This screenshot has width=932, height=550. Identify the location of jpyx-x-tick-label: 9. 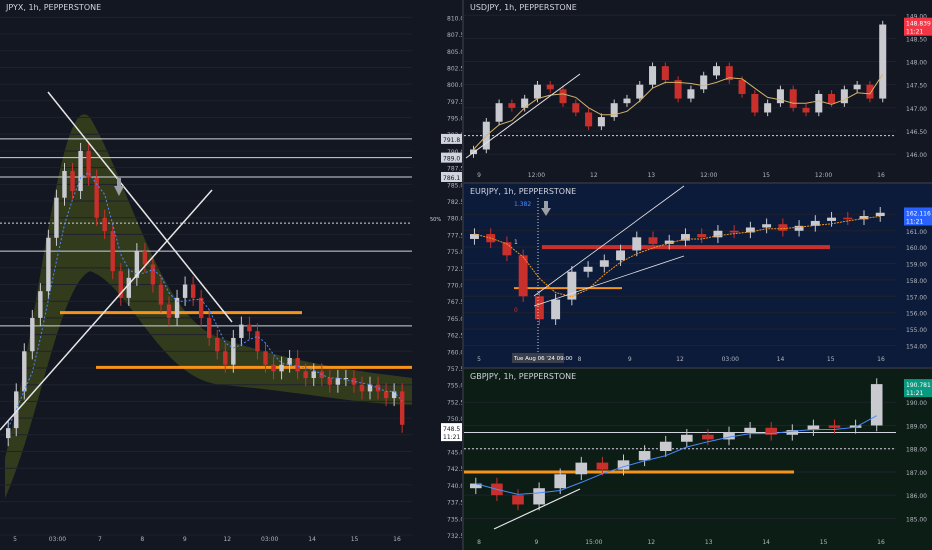
(185, 539).